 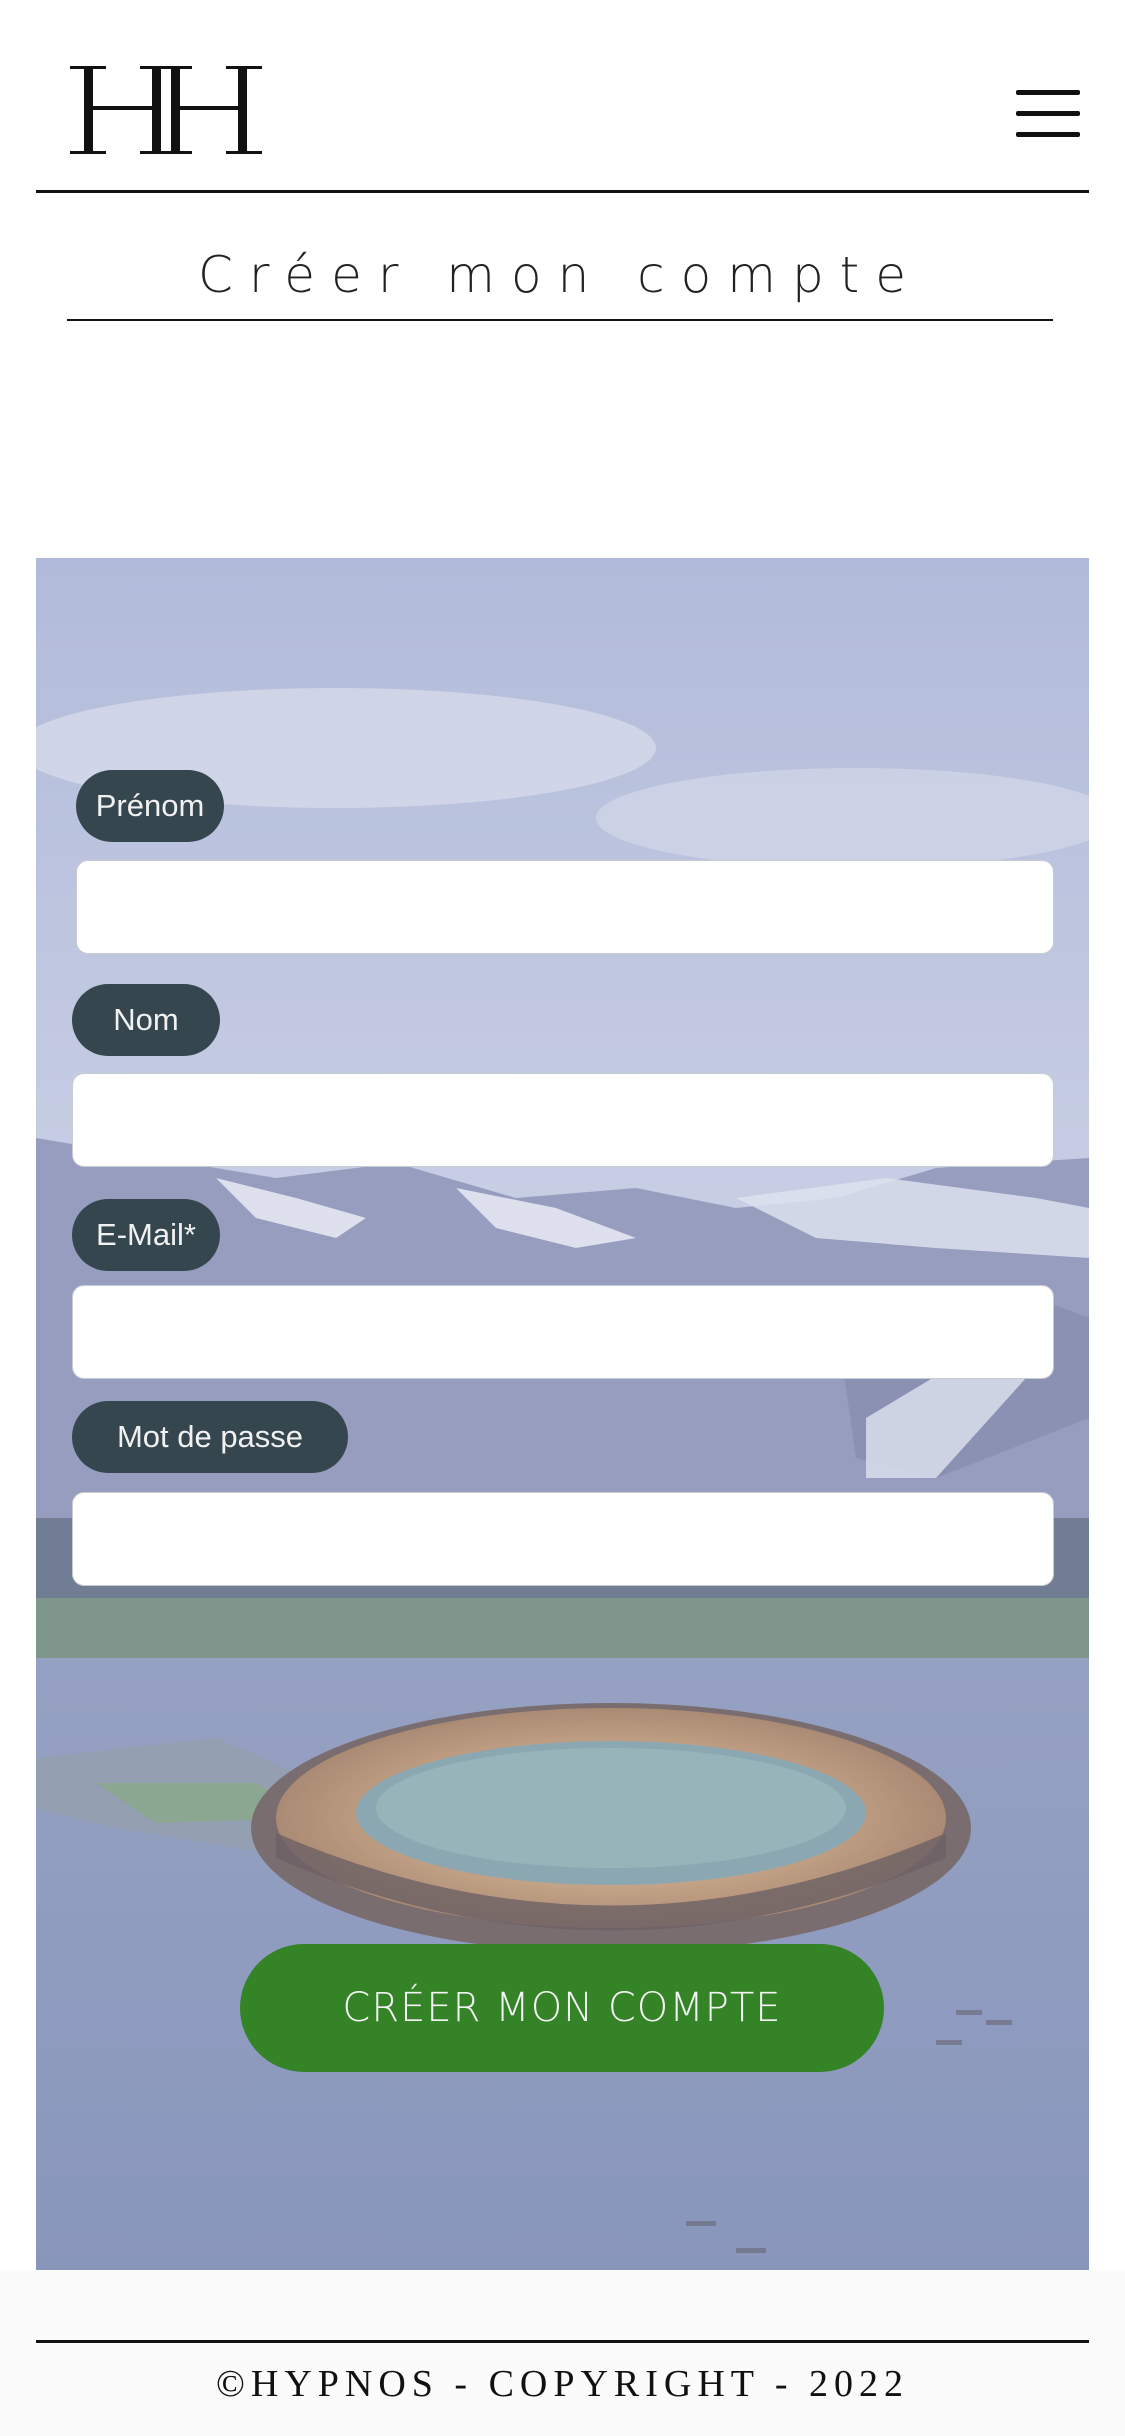 What do you see at coordinates (563, 1120) in the screenshot?
I see `last-name-input` at bounding box center [563, 1120].